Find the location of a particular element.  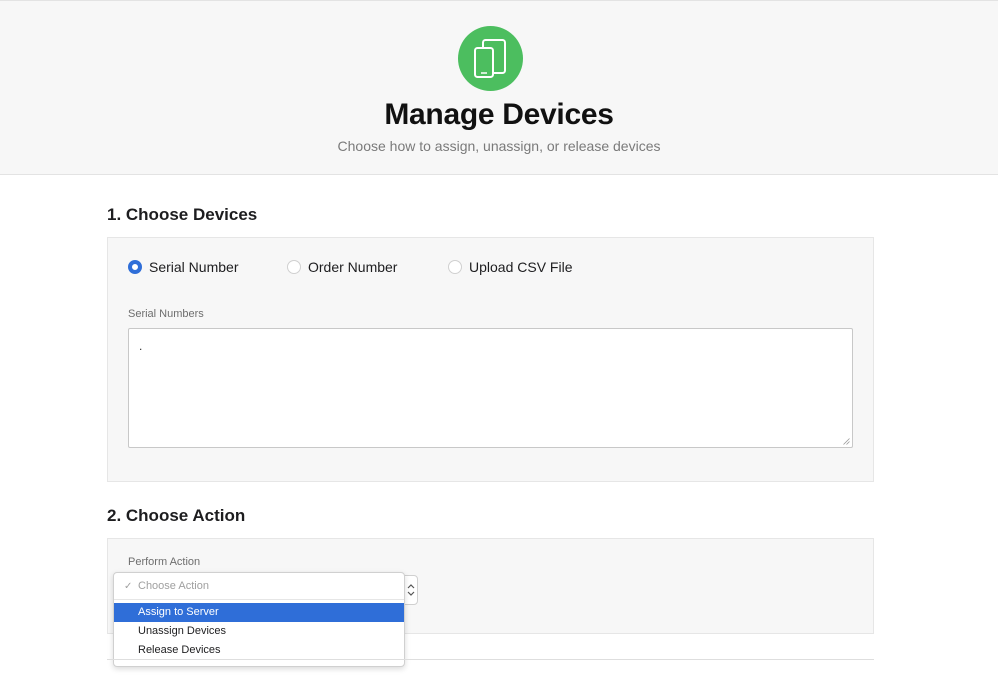

updown-chevron-icon is located at coordinates (411, 590).